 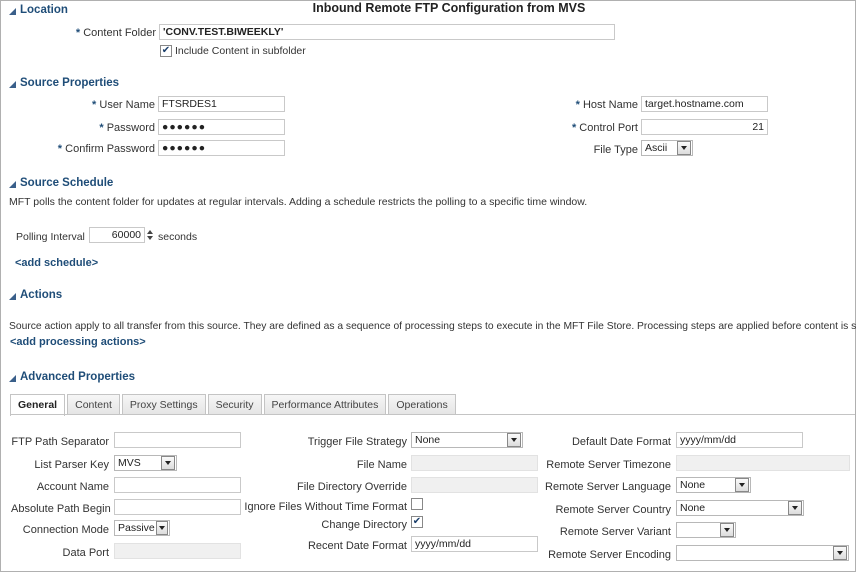 What do you see at coordinates (474, 544) in the screenshot?
I see `recent-date-format-input: yyyy/mm/dd` at bounding box center [474, 544].